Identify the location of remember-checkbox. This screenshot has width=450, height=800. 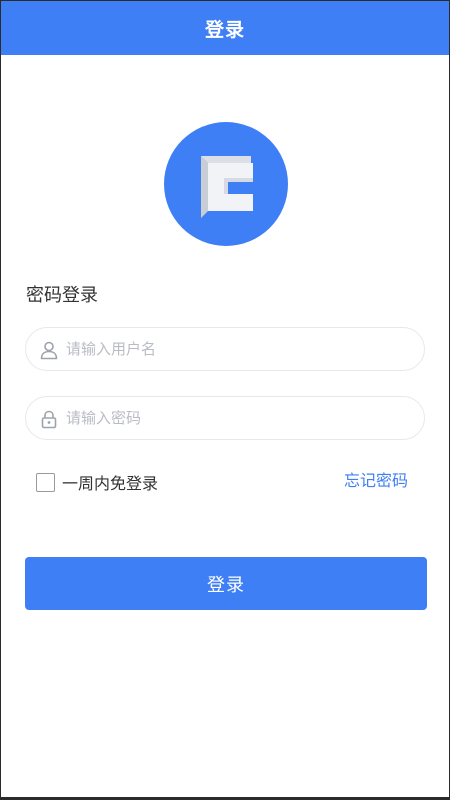
(45, 482).